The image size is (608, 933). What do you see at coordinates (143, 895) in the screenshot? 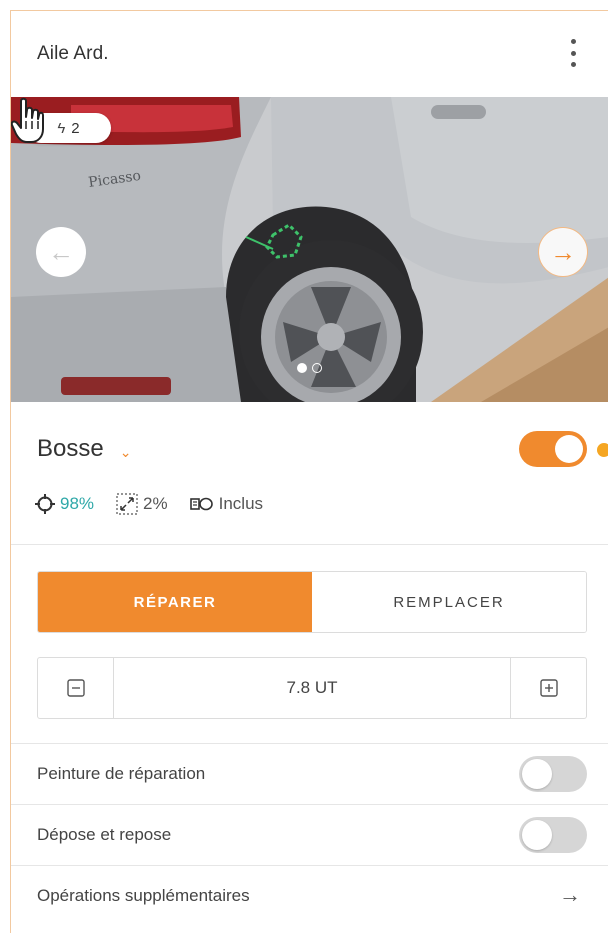
I see `option-label: Opérations supplémentaires` at bounding box center [143, 895].